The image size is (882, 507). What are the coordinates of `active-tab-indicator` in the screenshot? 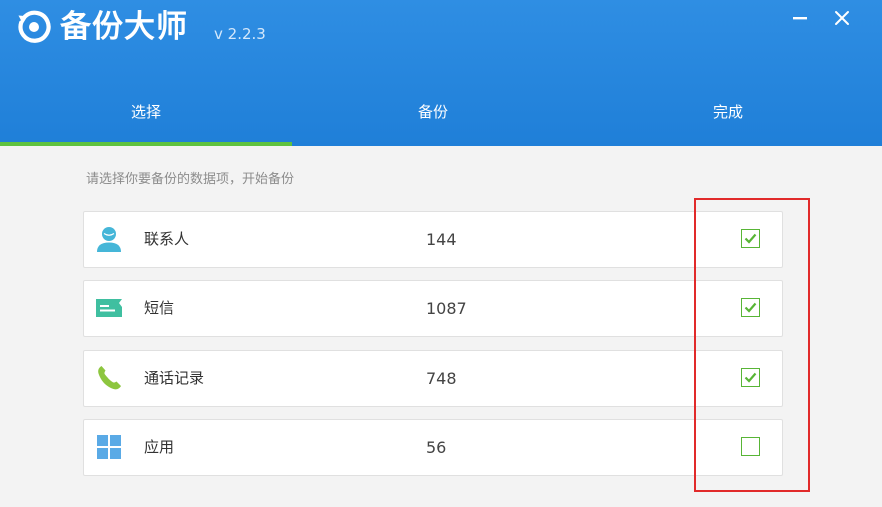 It's located at (146, 144).